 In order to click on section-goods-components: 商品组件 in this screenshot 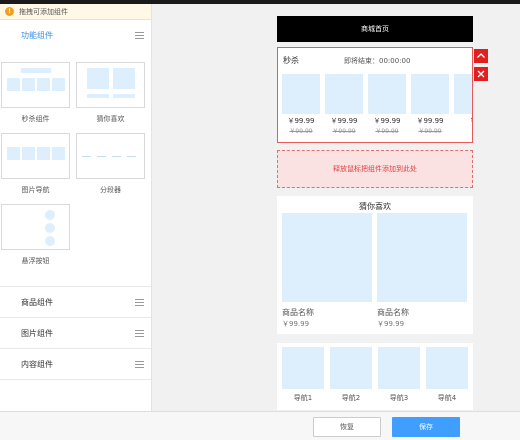, I will do `click(75, 302)`.